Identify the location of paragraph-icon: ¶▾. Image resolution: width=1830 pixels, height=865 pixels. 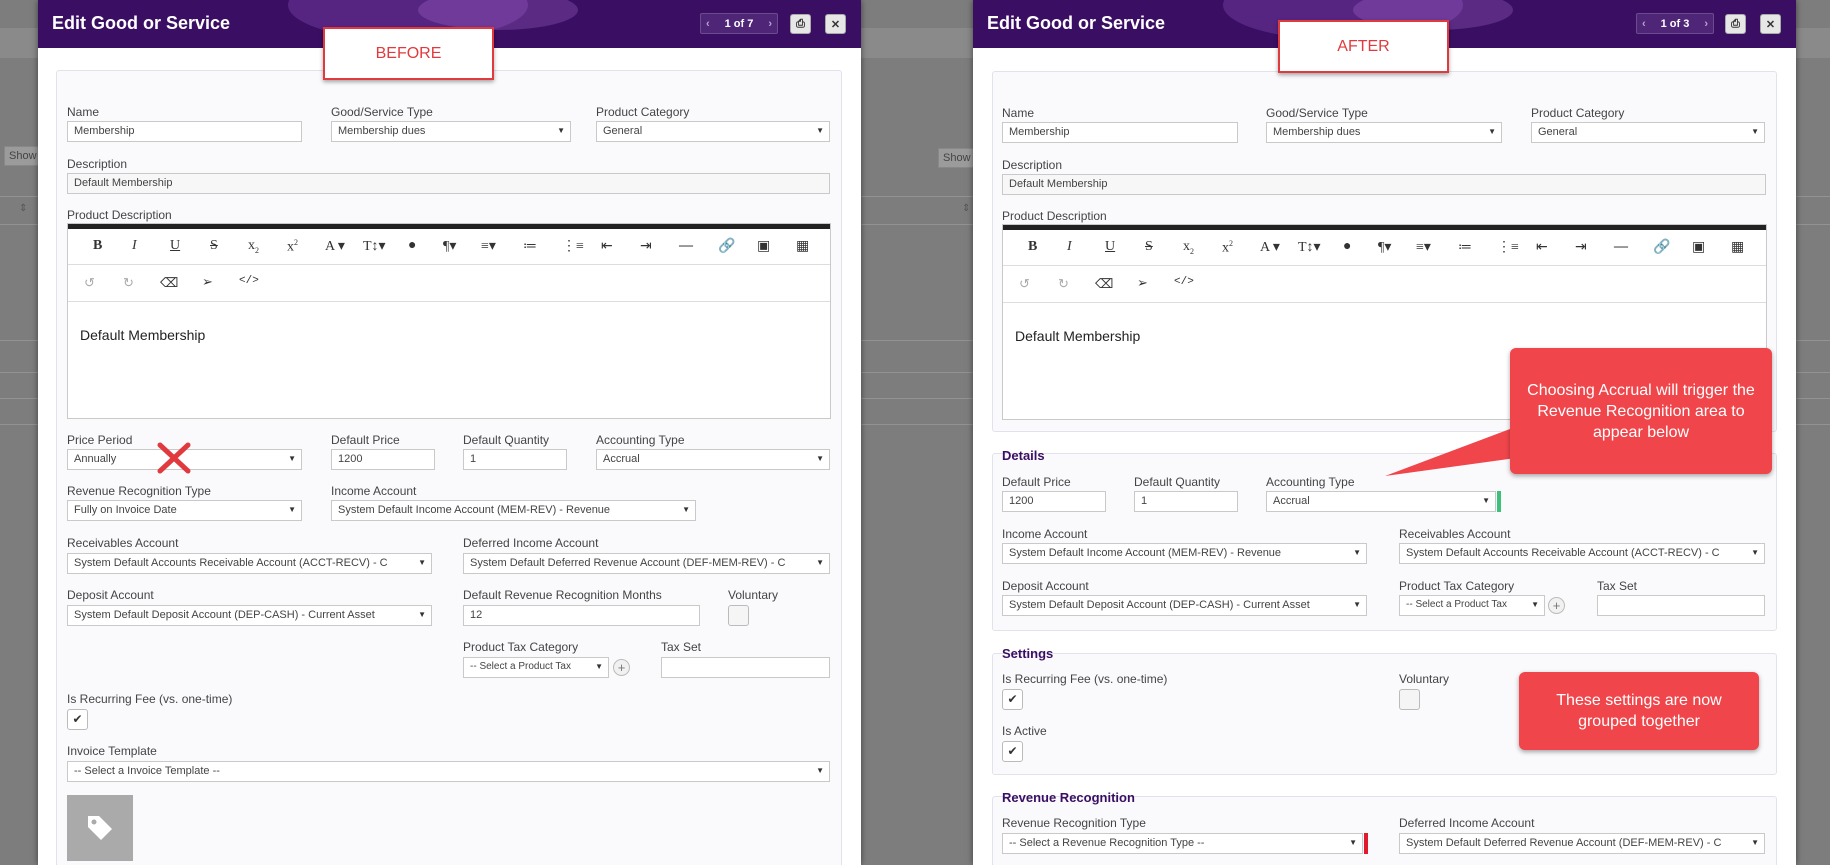
(1384, 247).